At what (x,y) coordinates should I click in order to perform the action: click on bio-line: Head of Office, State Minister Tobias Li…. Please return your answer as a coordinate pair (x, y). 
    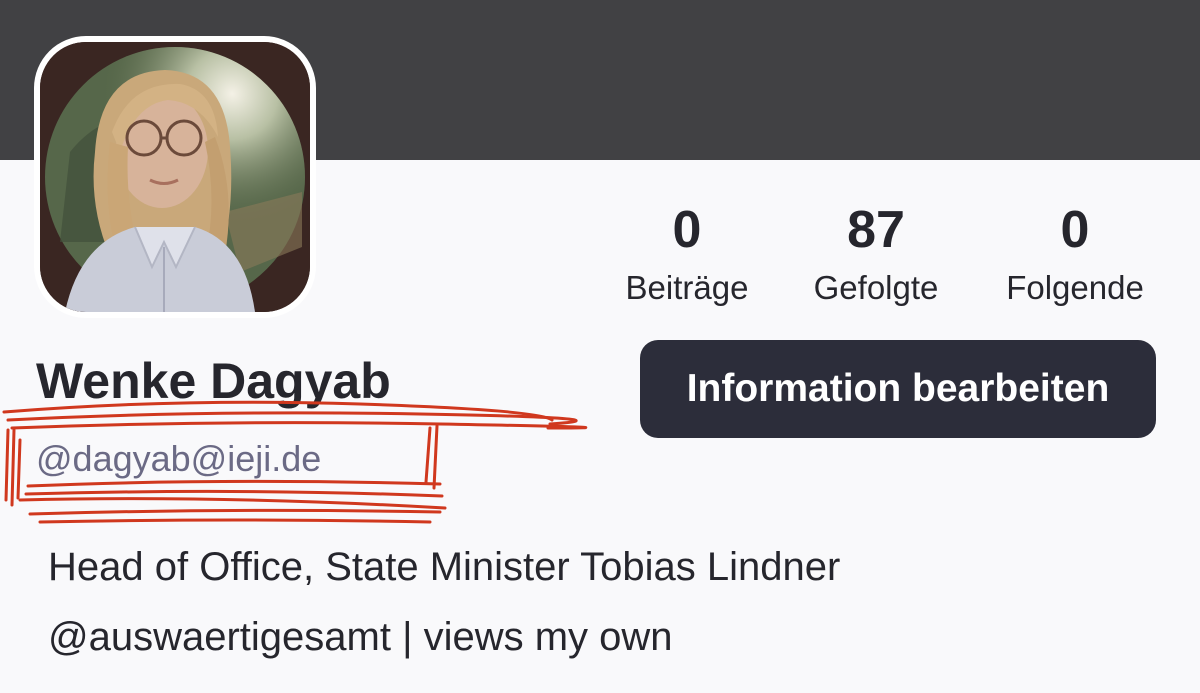
    Looking at the image, I should click on (444, 567).